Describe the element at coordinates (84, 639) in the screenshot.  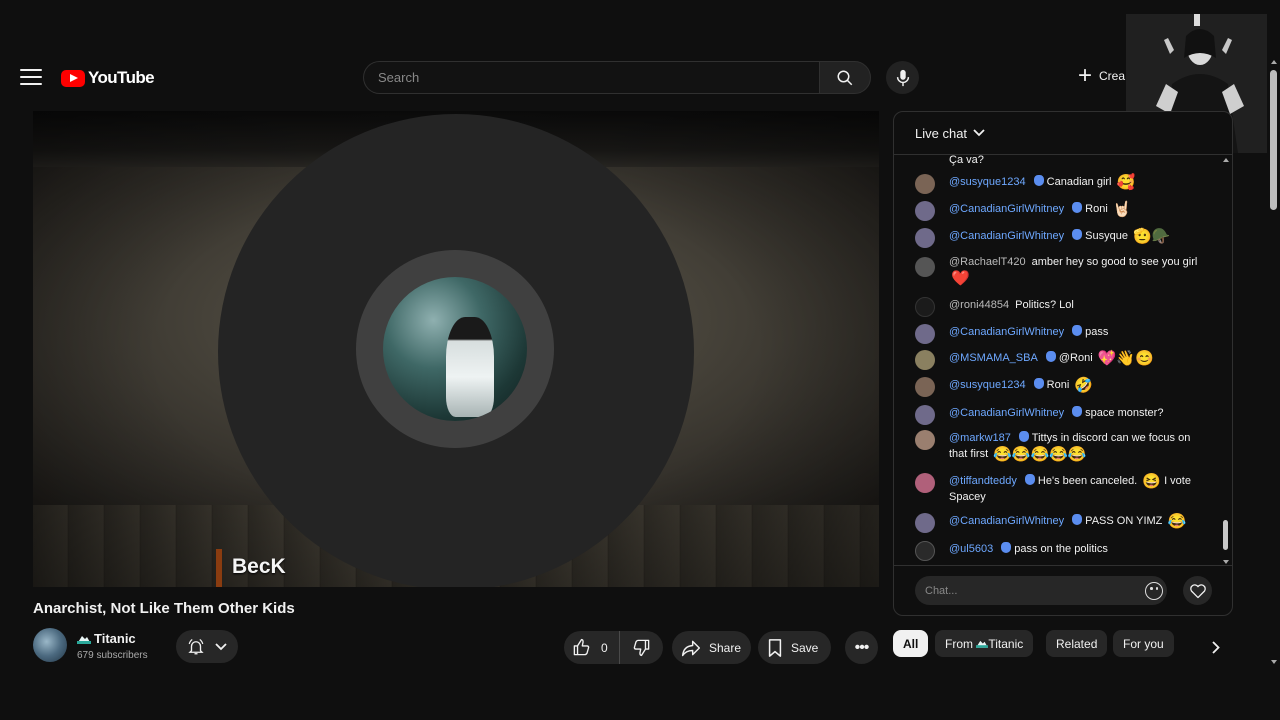
I see `iceberg-icon` at that location.